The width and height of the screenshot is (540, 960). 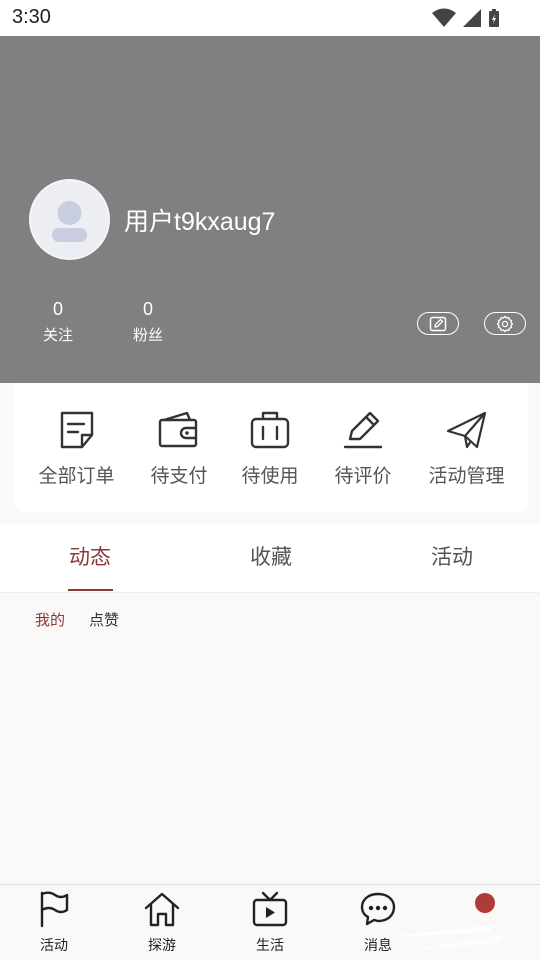 I want to click on user-icon, so click(x=69, y=221).